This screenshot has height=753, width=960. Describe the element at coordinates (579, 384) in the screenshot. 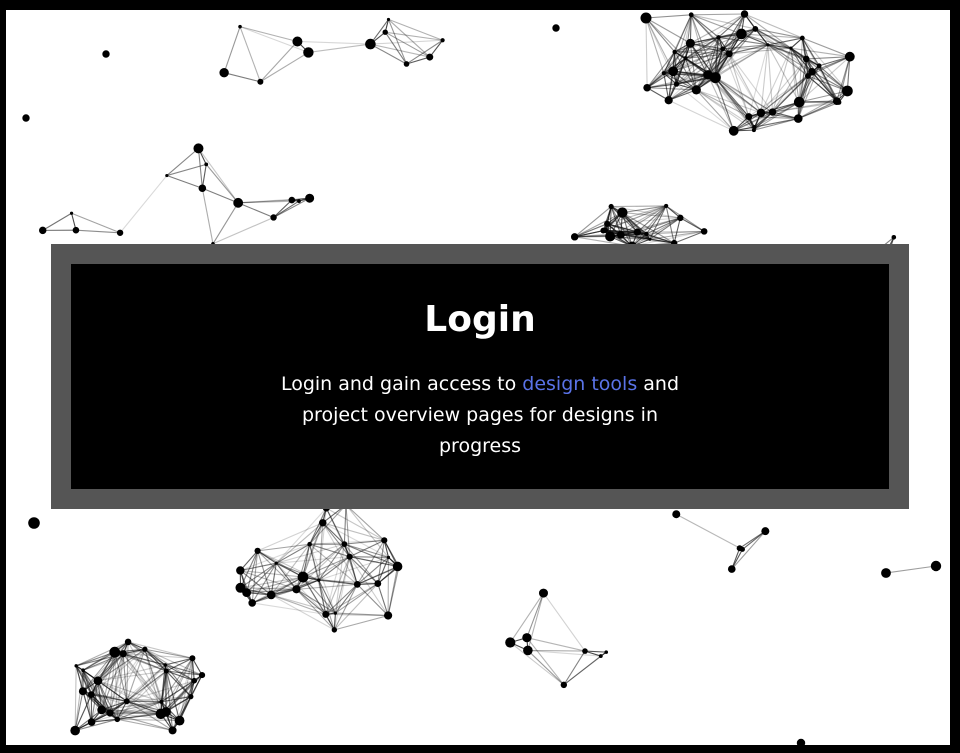

I see `design-tools-link: design tools` at that location.